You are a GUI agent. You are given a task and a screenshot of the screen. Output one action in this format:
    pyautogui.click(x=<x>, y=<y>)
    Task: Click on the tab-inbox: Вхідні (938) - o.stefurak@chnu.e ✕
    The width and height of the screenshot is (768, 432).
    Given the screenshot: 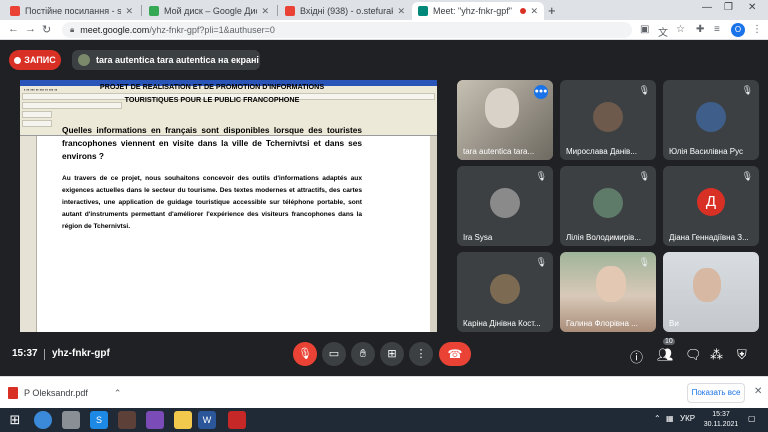 What is the action you would take?
    pyautogui.click(x=345, y=11)
    